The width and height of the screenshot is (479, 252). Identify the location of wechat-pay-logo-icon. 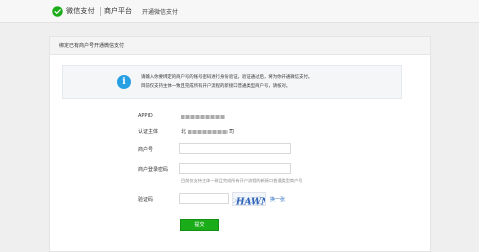
(57, 11).